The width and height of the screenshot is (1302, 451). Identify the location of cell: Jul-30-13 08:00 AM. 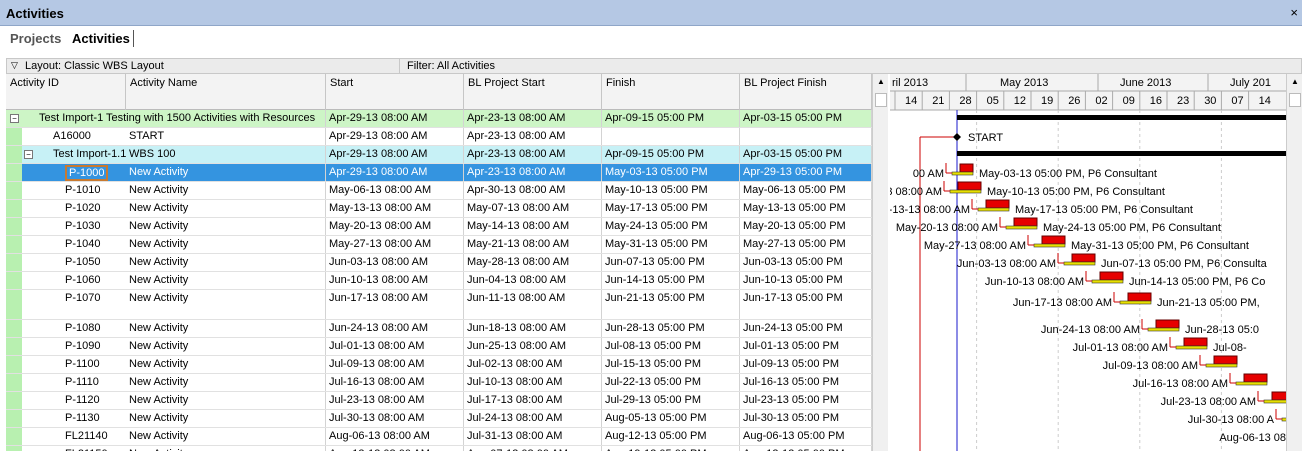
(395, 418).